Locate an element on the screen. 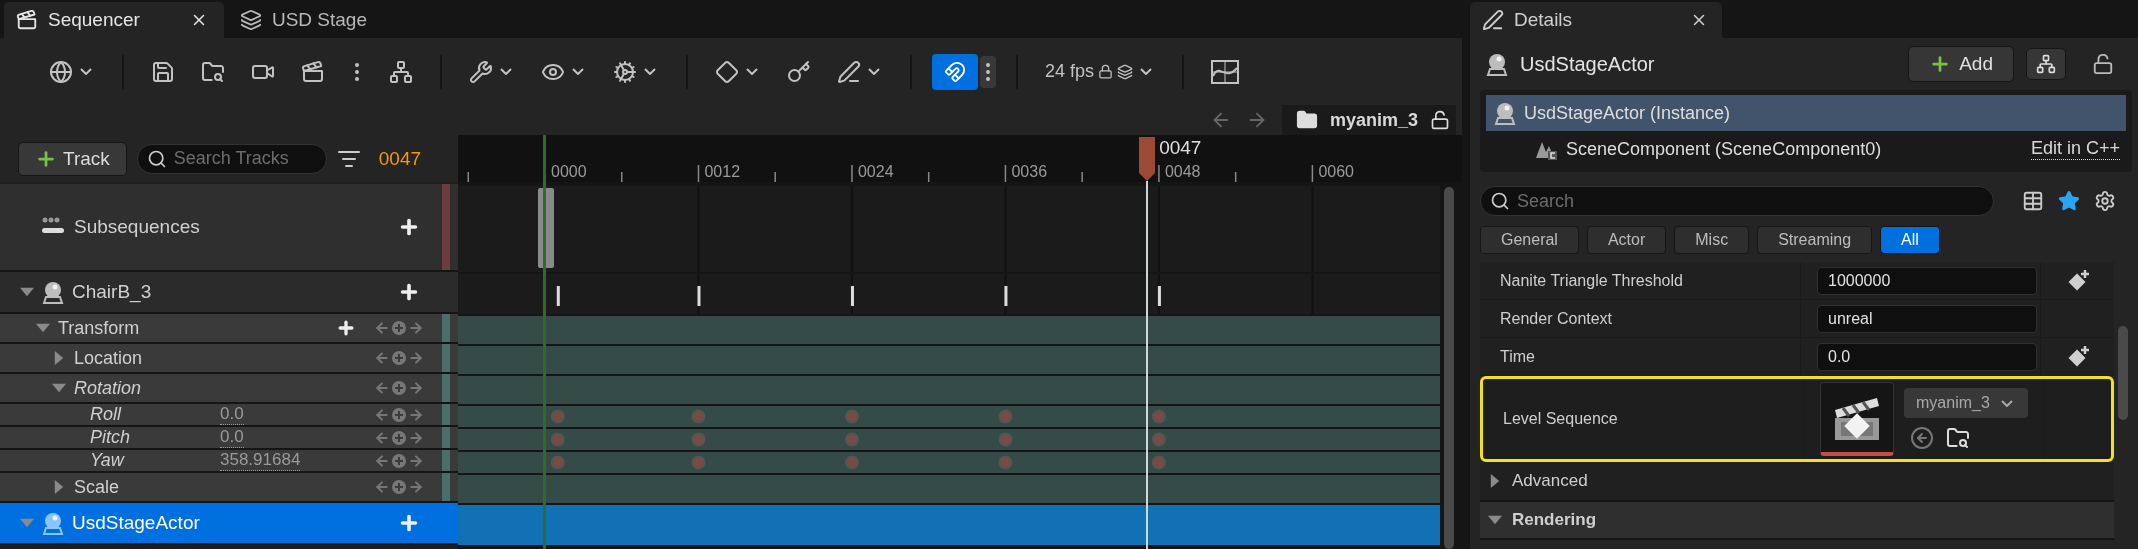 The height and width of the screenshot is (549, 2138). asset-picker: myanim_3 is located at coordinates (1966, 403).